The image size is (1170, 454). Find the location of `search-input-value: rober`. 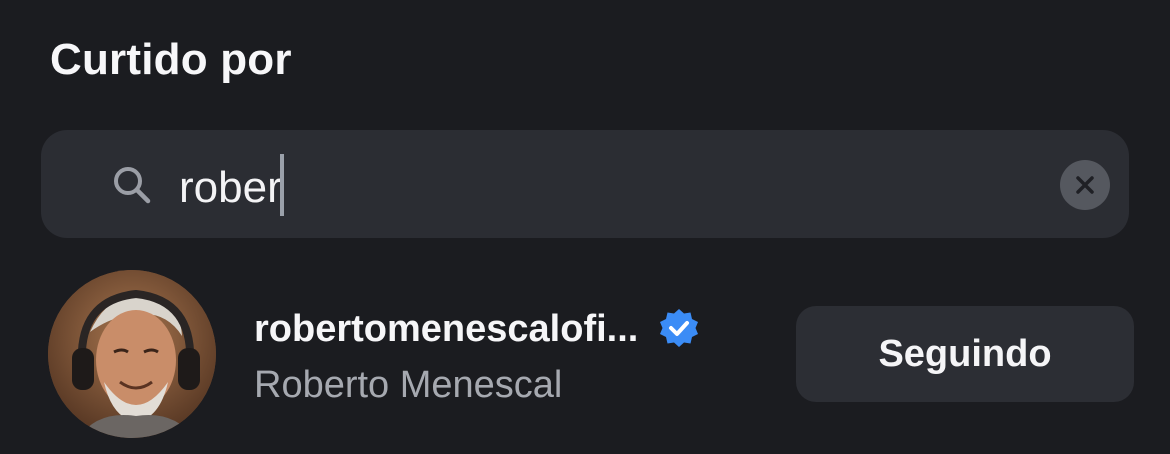

search-input-value: rober is located at coordinates (230, 187).